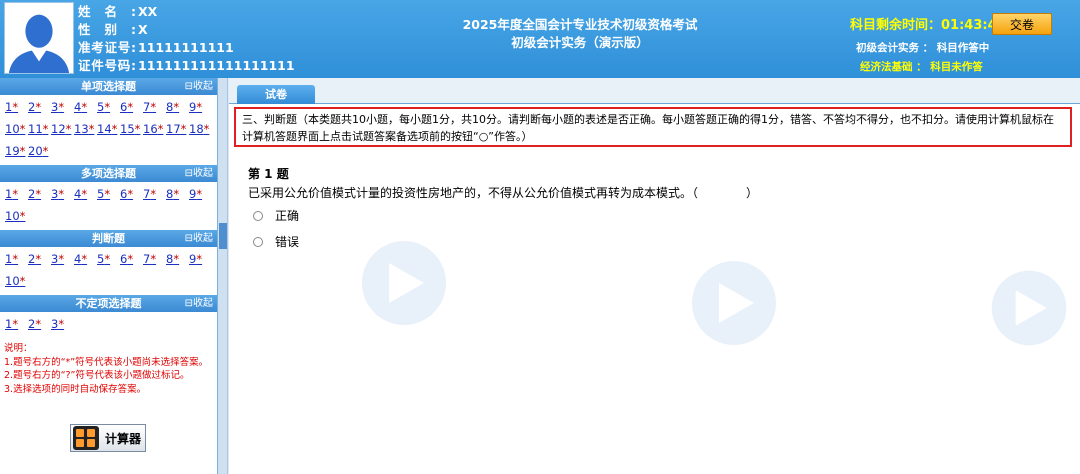 The image size is (1080, 474). What do you see at coordinates (580, 42) in the screenshot?
I see `exam-title-line2: 初级会计实务（演示版）` at bounding box center [580, 42].